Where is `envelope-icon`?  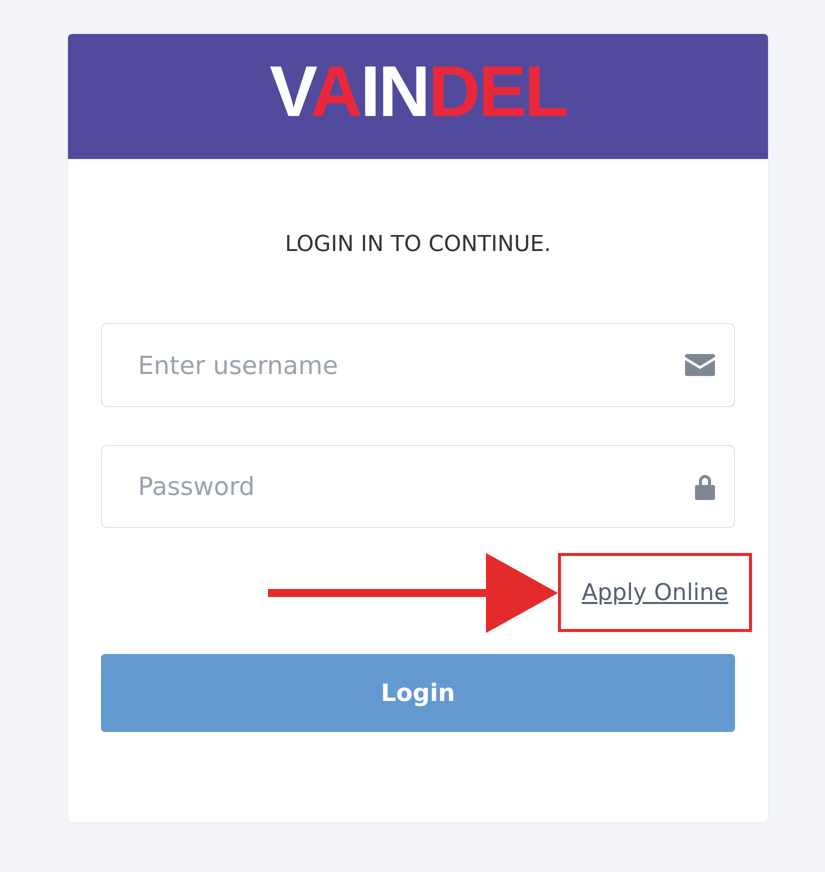 envelope-icon is located at coordinates (700, 365).